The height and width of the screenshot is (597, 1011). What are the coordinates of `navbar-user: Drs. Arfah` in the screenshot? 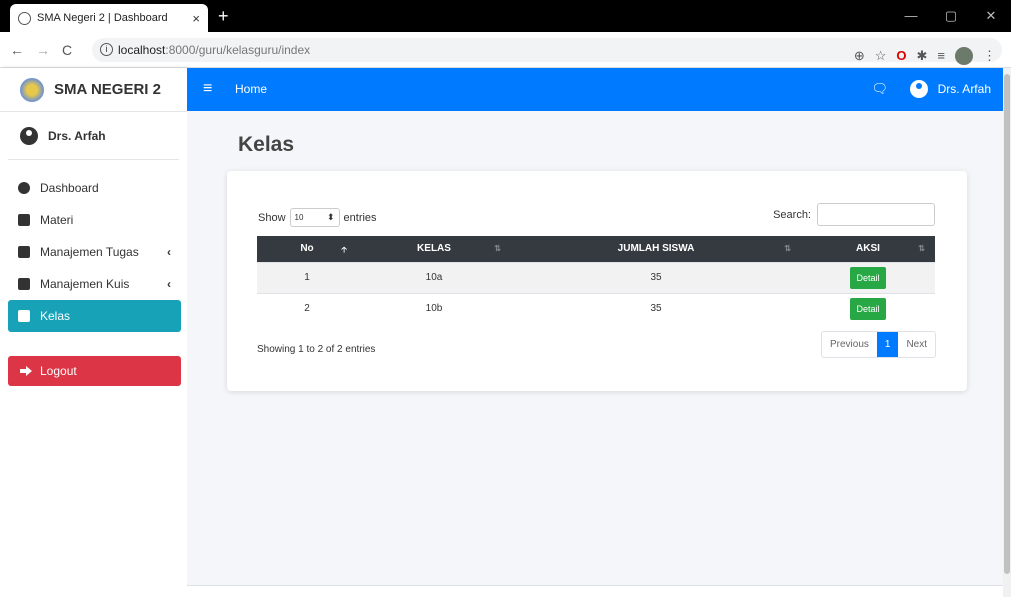 It's located at (950, 89).